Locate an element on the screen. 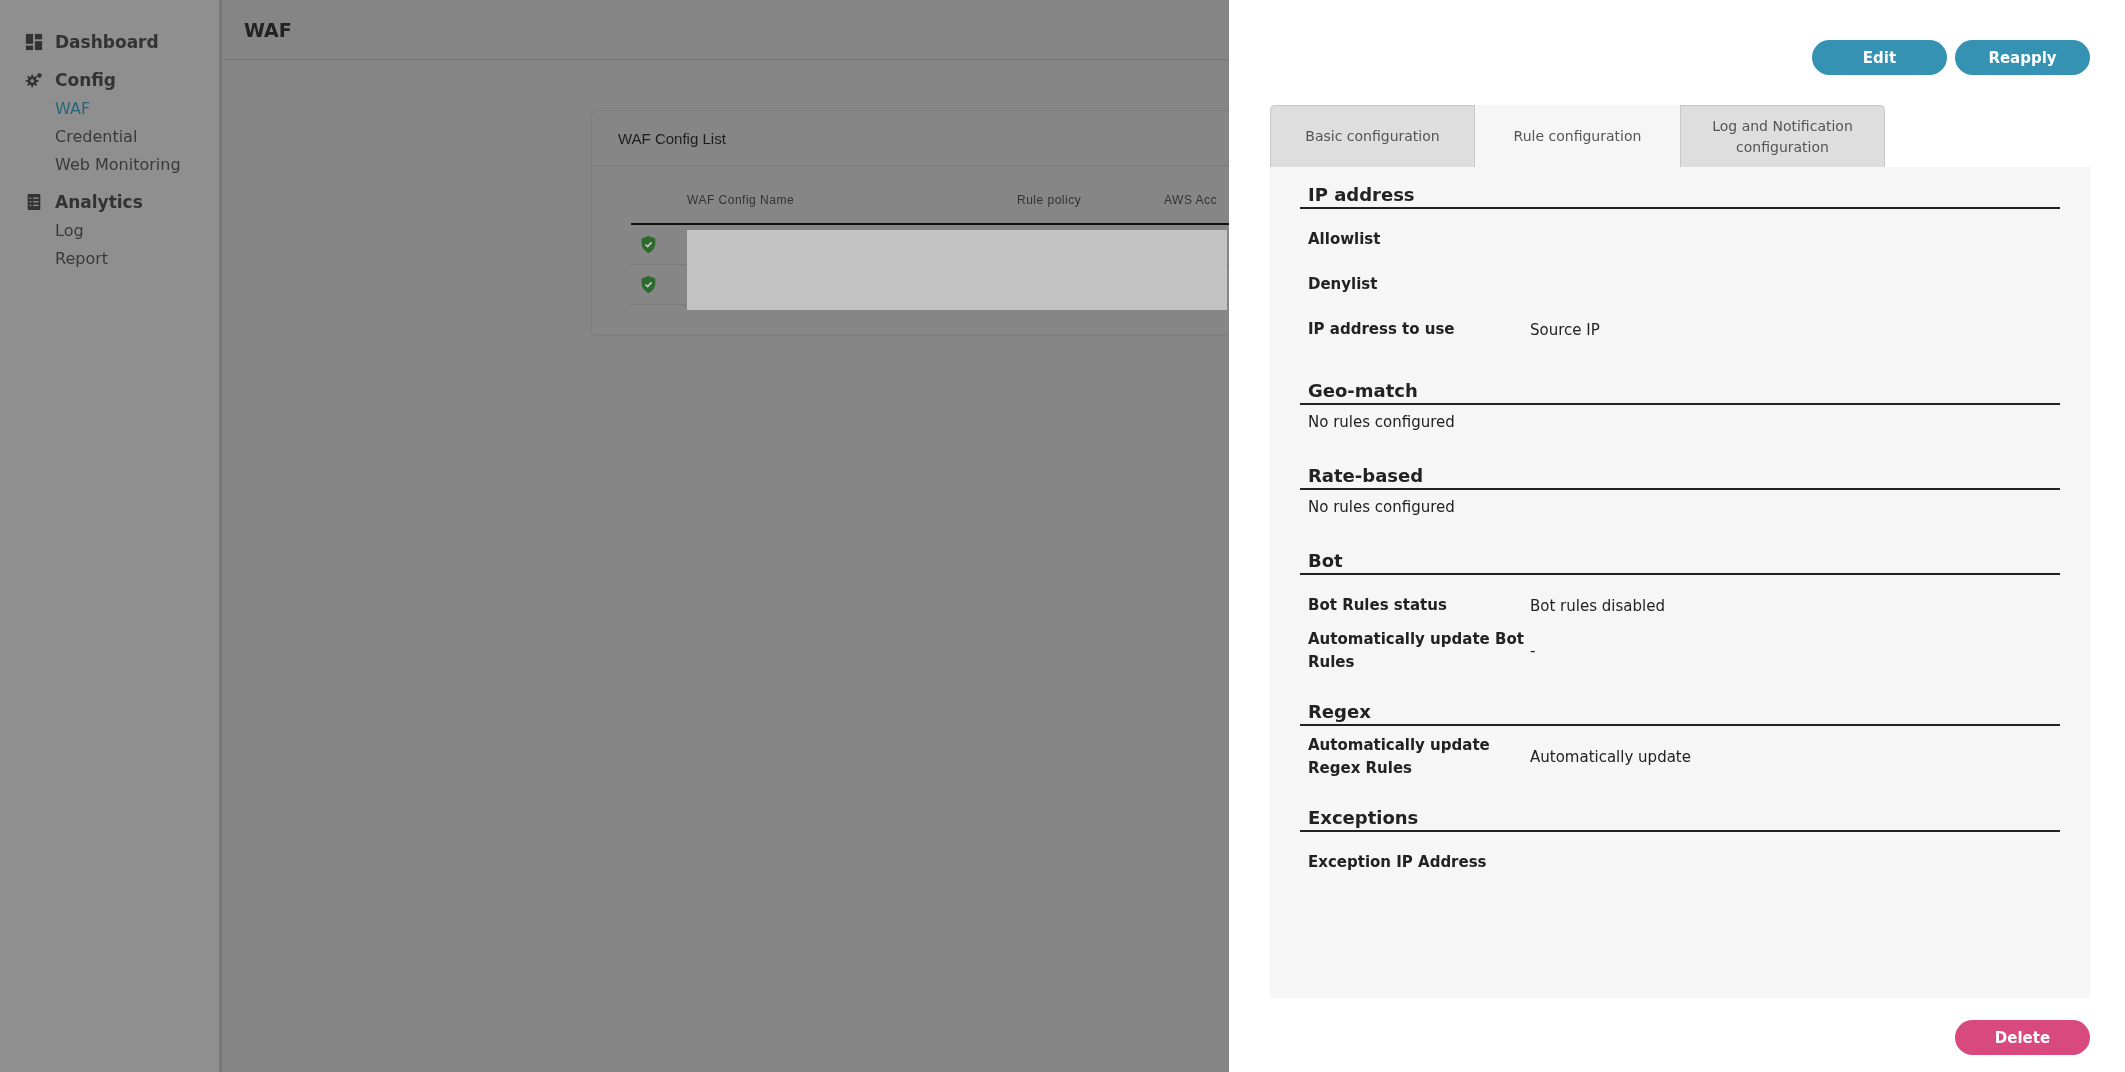  tab: Rule configuration is located at coordinates (1577, 136).